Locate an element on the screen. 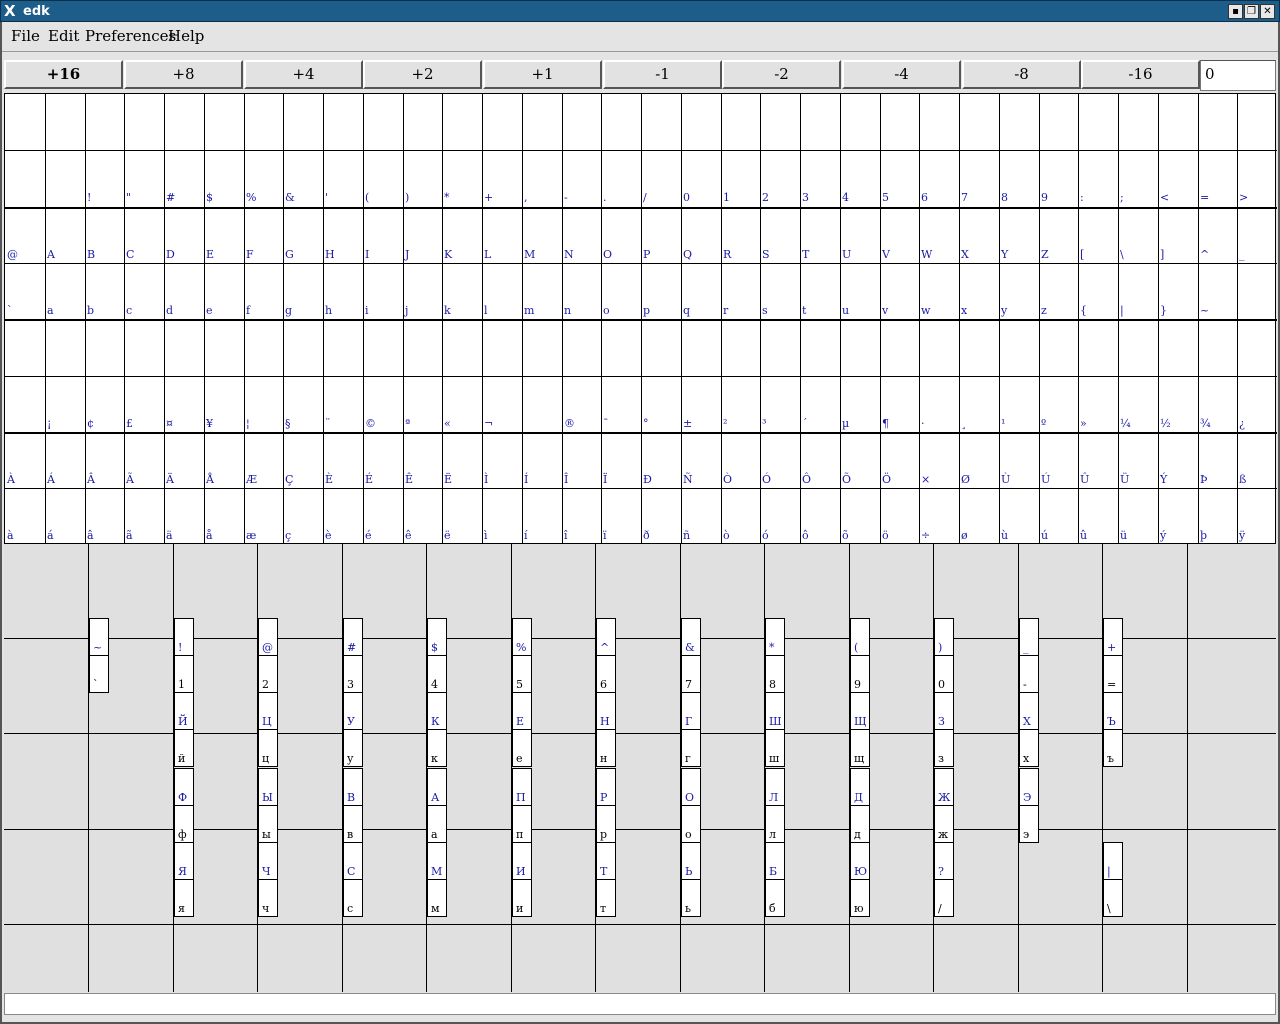 The width and height of the screenshot is (1280, 1024). glyph-cell: ò is located at coordinates (740, 516).